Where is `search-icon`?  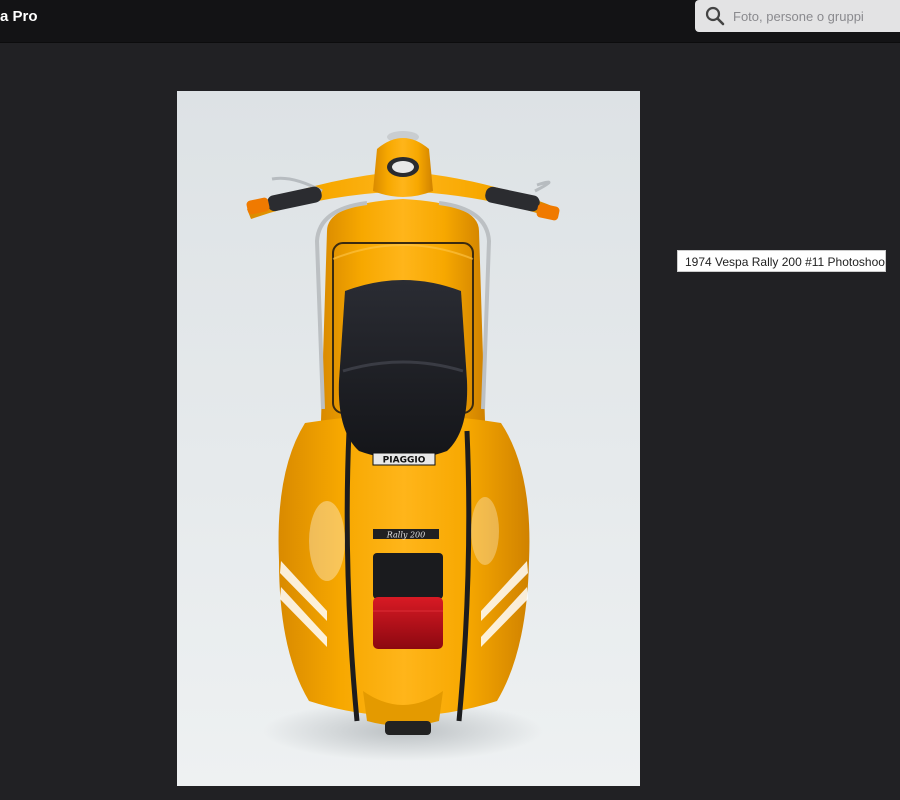
search-icon is located at coordinates (715, 16).